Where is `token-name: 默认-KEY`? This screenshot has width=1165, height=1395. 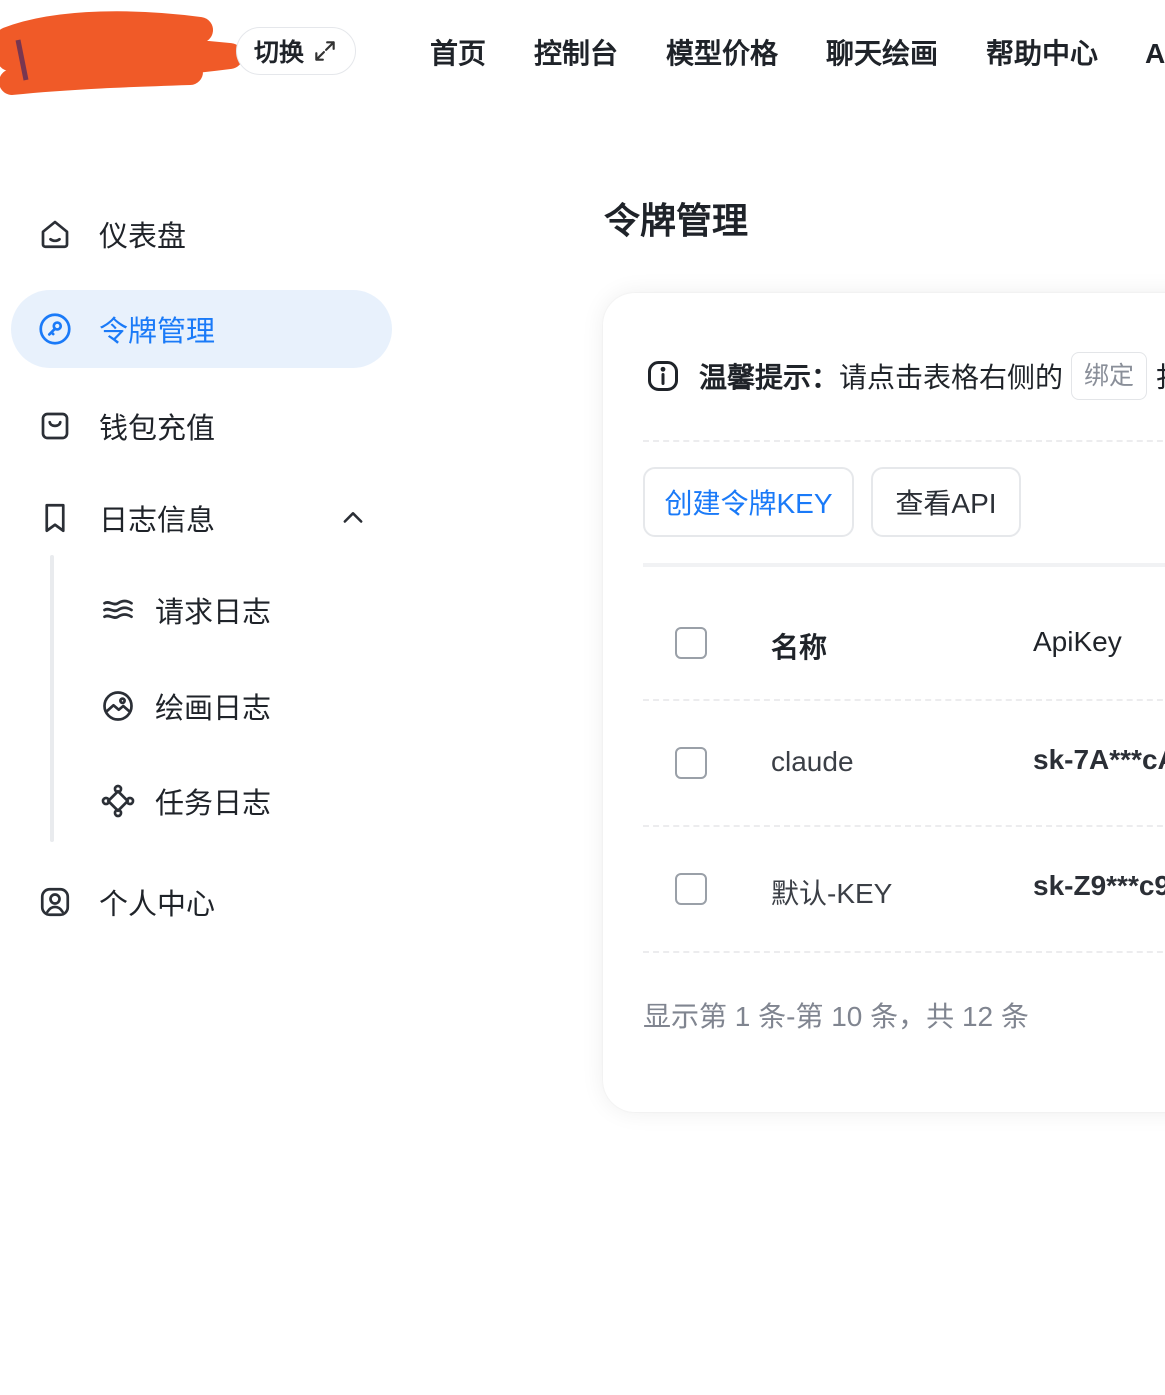 token-name: 默认-KEY is located at coordinates (832, 893).